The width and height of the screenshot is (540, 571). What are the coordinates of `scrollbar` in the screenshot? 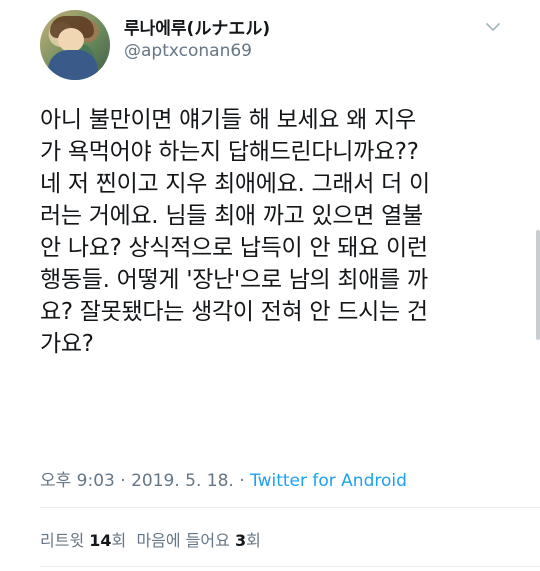 It's located at (538, 285).